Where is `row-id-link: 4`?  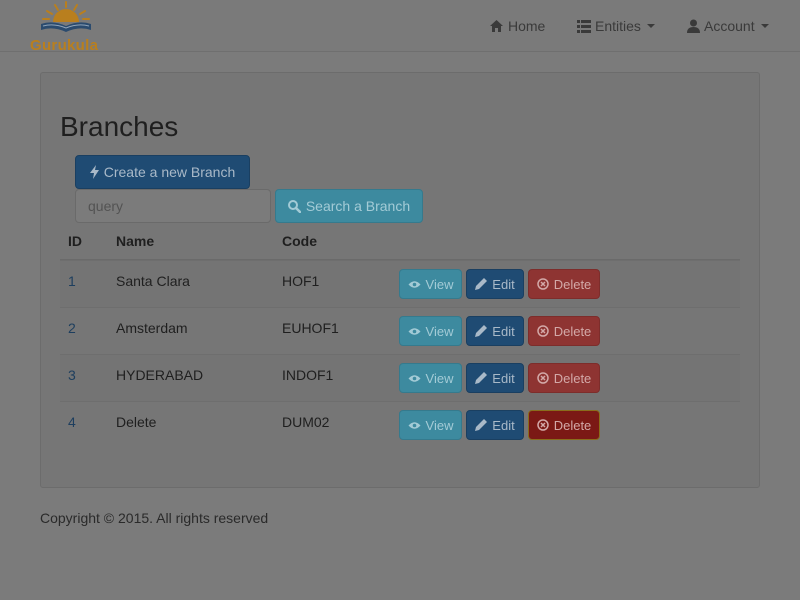
row-id-link: 4 is located at coordinates (72, 422).